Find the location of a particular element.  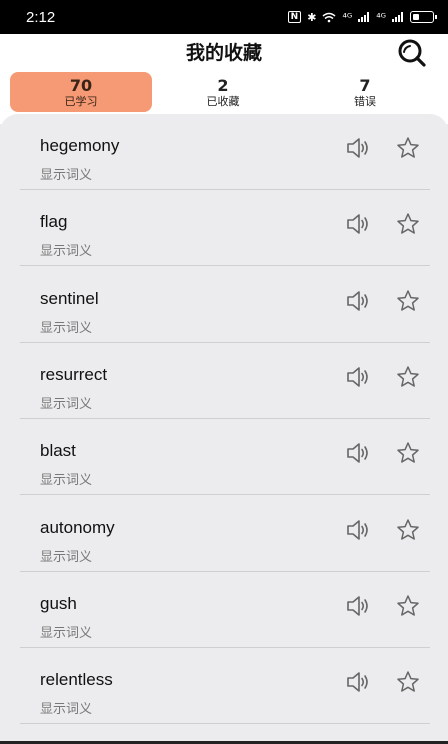

tab-count: 7 is located at coordinates (365, 85).